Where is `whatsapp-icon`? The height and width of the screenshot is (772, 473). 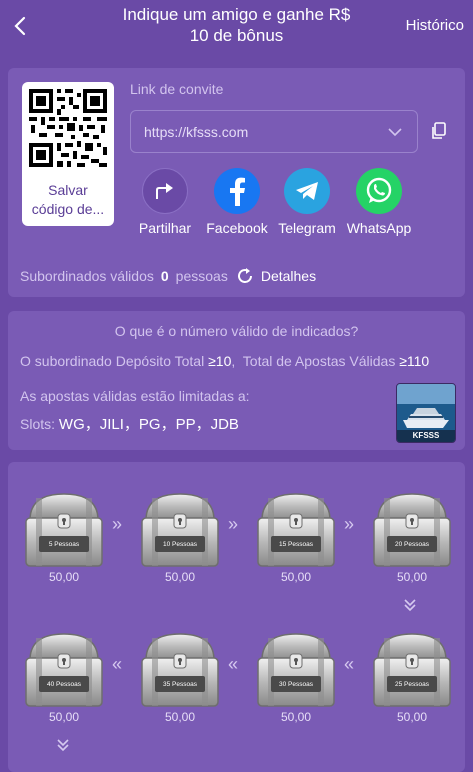
whatsapp-icon is located at coordinates (379, 191).